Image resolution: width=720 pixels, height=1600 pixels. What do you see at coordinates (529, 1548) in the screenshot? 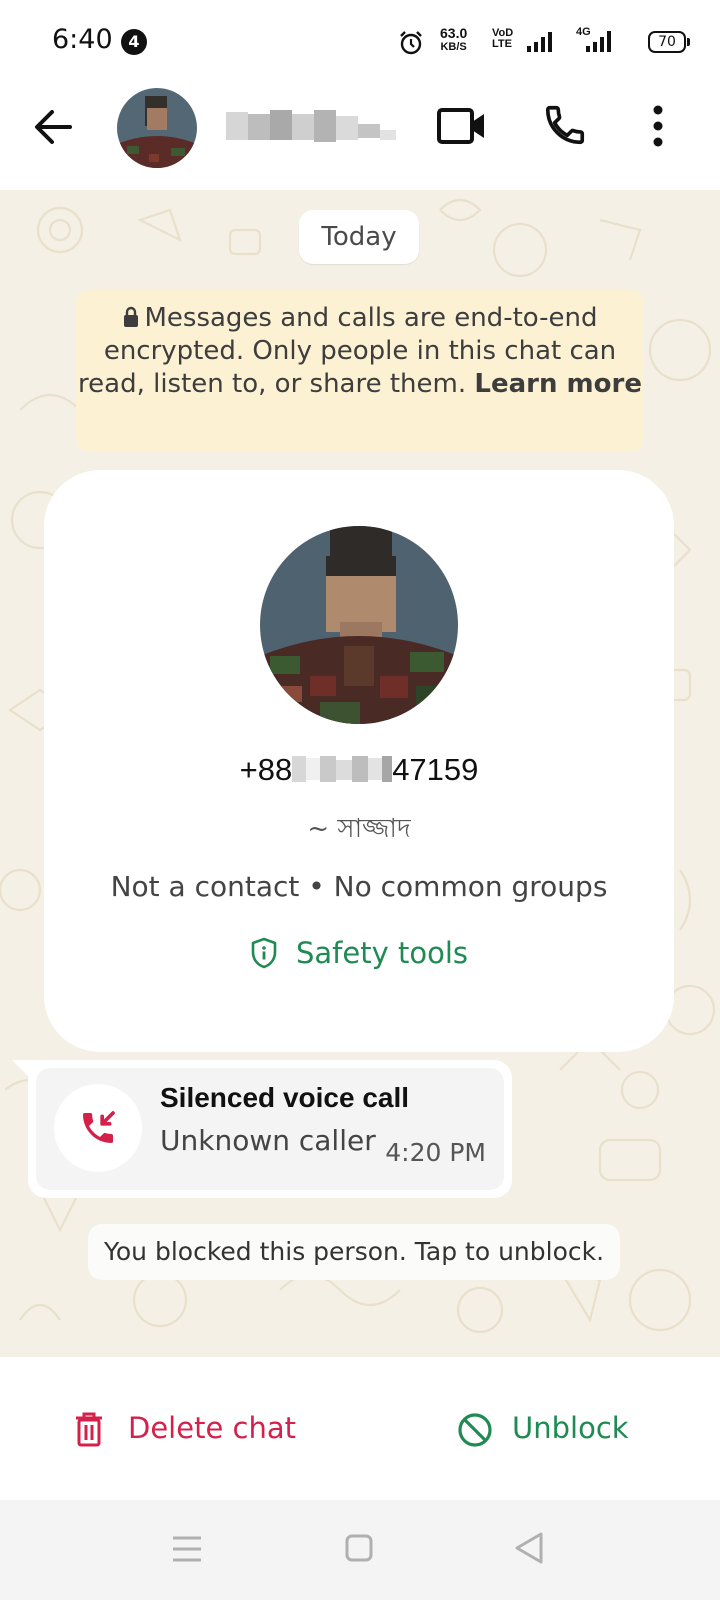
I see `back-nav-icon` at bounding box center [529, 1548].